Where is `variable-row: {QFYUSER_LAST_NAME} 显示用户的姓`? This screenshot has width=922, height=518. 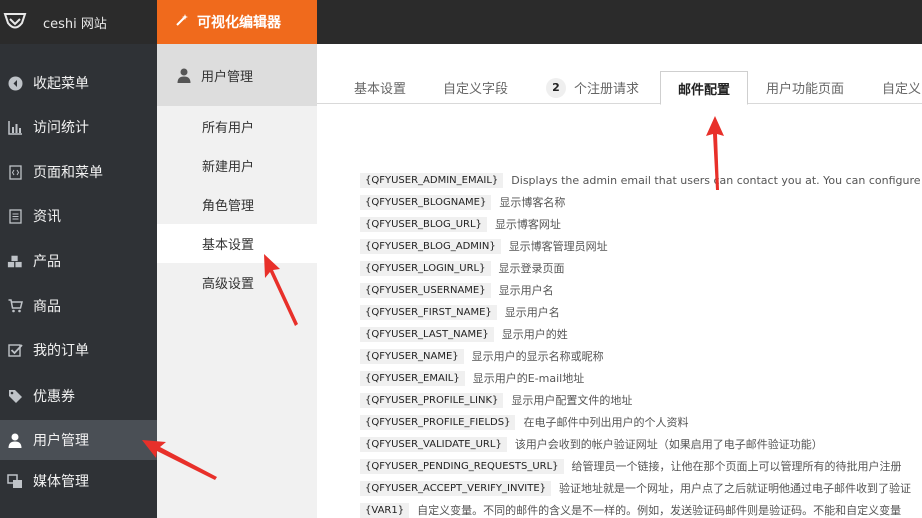 variable-row: {QFYUSER_LAST_NAME} 显示用户的姓 is located at coordinates (641, 334).